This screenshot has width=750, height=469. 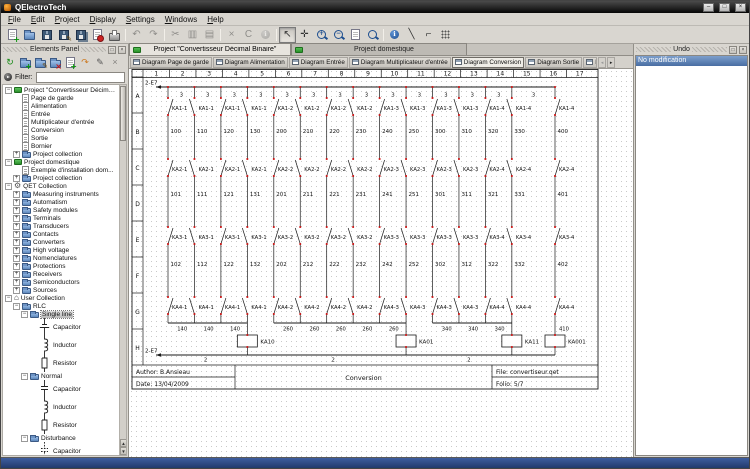 What do you see at coordinates (64, 298) in the screenshot?
I see `tree-item-user-collection: − ⌂ User Collection` at bounding box center [64, 298].